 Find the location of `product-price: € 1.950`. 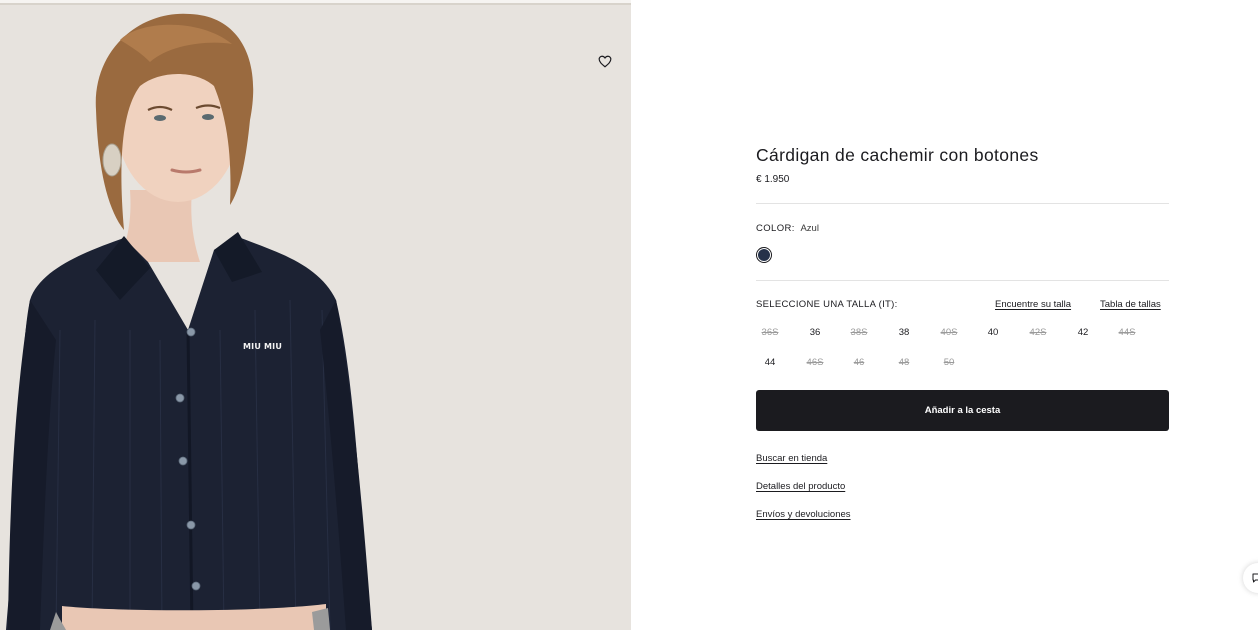

product-price: € 1.950 is located at coordinates (773, 179).